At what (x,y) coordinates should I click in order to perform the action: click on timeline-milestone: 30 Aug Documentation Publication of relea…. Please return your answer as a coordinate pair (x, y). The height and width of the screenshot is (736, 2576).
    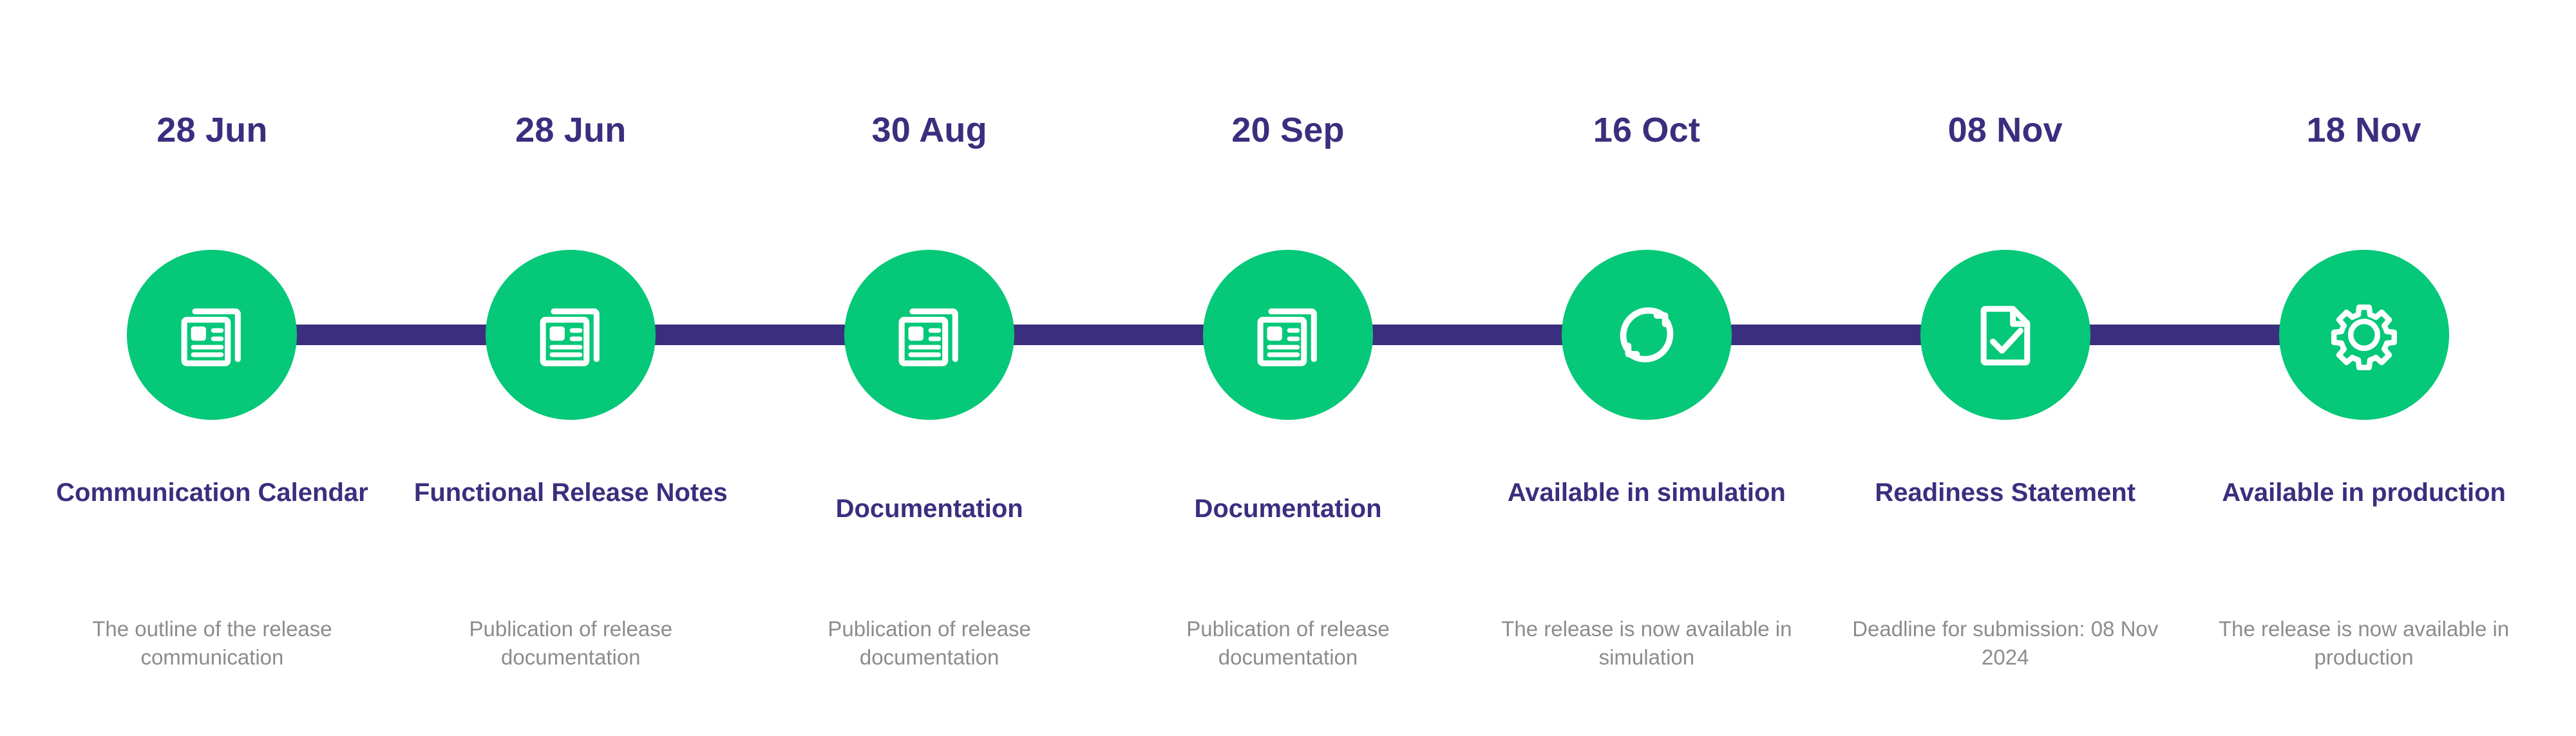
    Looking at the image, I should click on (930, 368).